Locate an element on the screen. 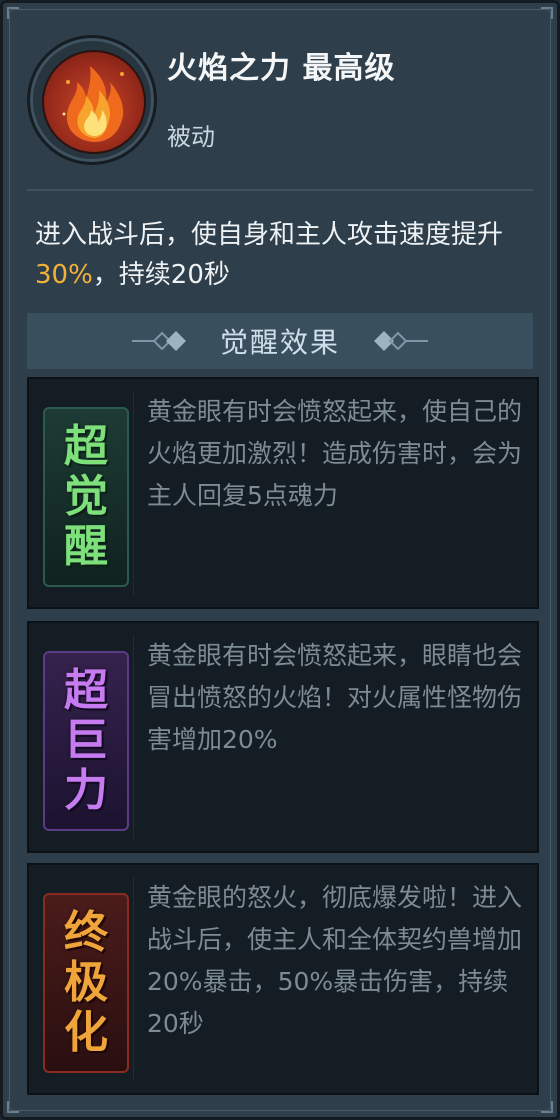 This screenshot has width=560, height=1120. effect-description: 黄金眼有时会愤怒起来，眼睛也会冒出愤怒的火焰！对火属性怪物伤害增加20% is located at coordinates (335, 697).